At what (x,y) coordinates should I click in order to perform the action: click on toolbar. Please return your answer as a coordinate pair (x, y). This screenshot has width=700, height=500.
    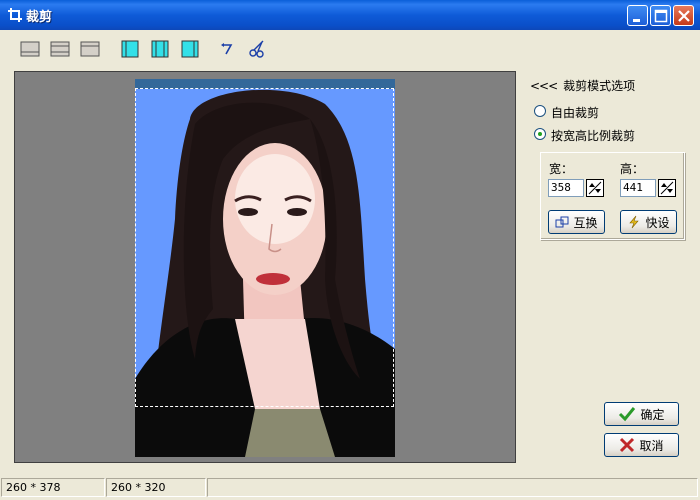
    Looking at the image, I should click on (350, 48).